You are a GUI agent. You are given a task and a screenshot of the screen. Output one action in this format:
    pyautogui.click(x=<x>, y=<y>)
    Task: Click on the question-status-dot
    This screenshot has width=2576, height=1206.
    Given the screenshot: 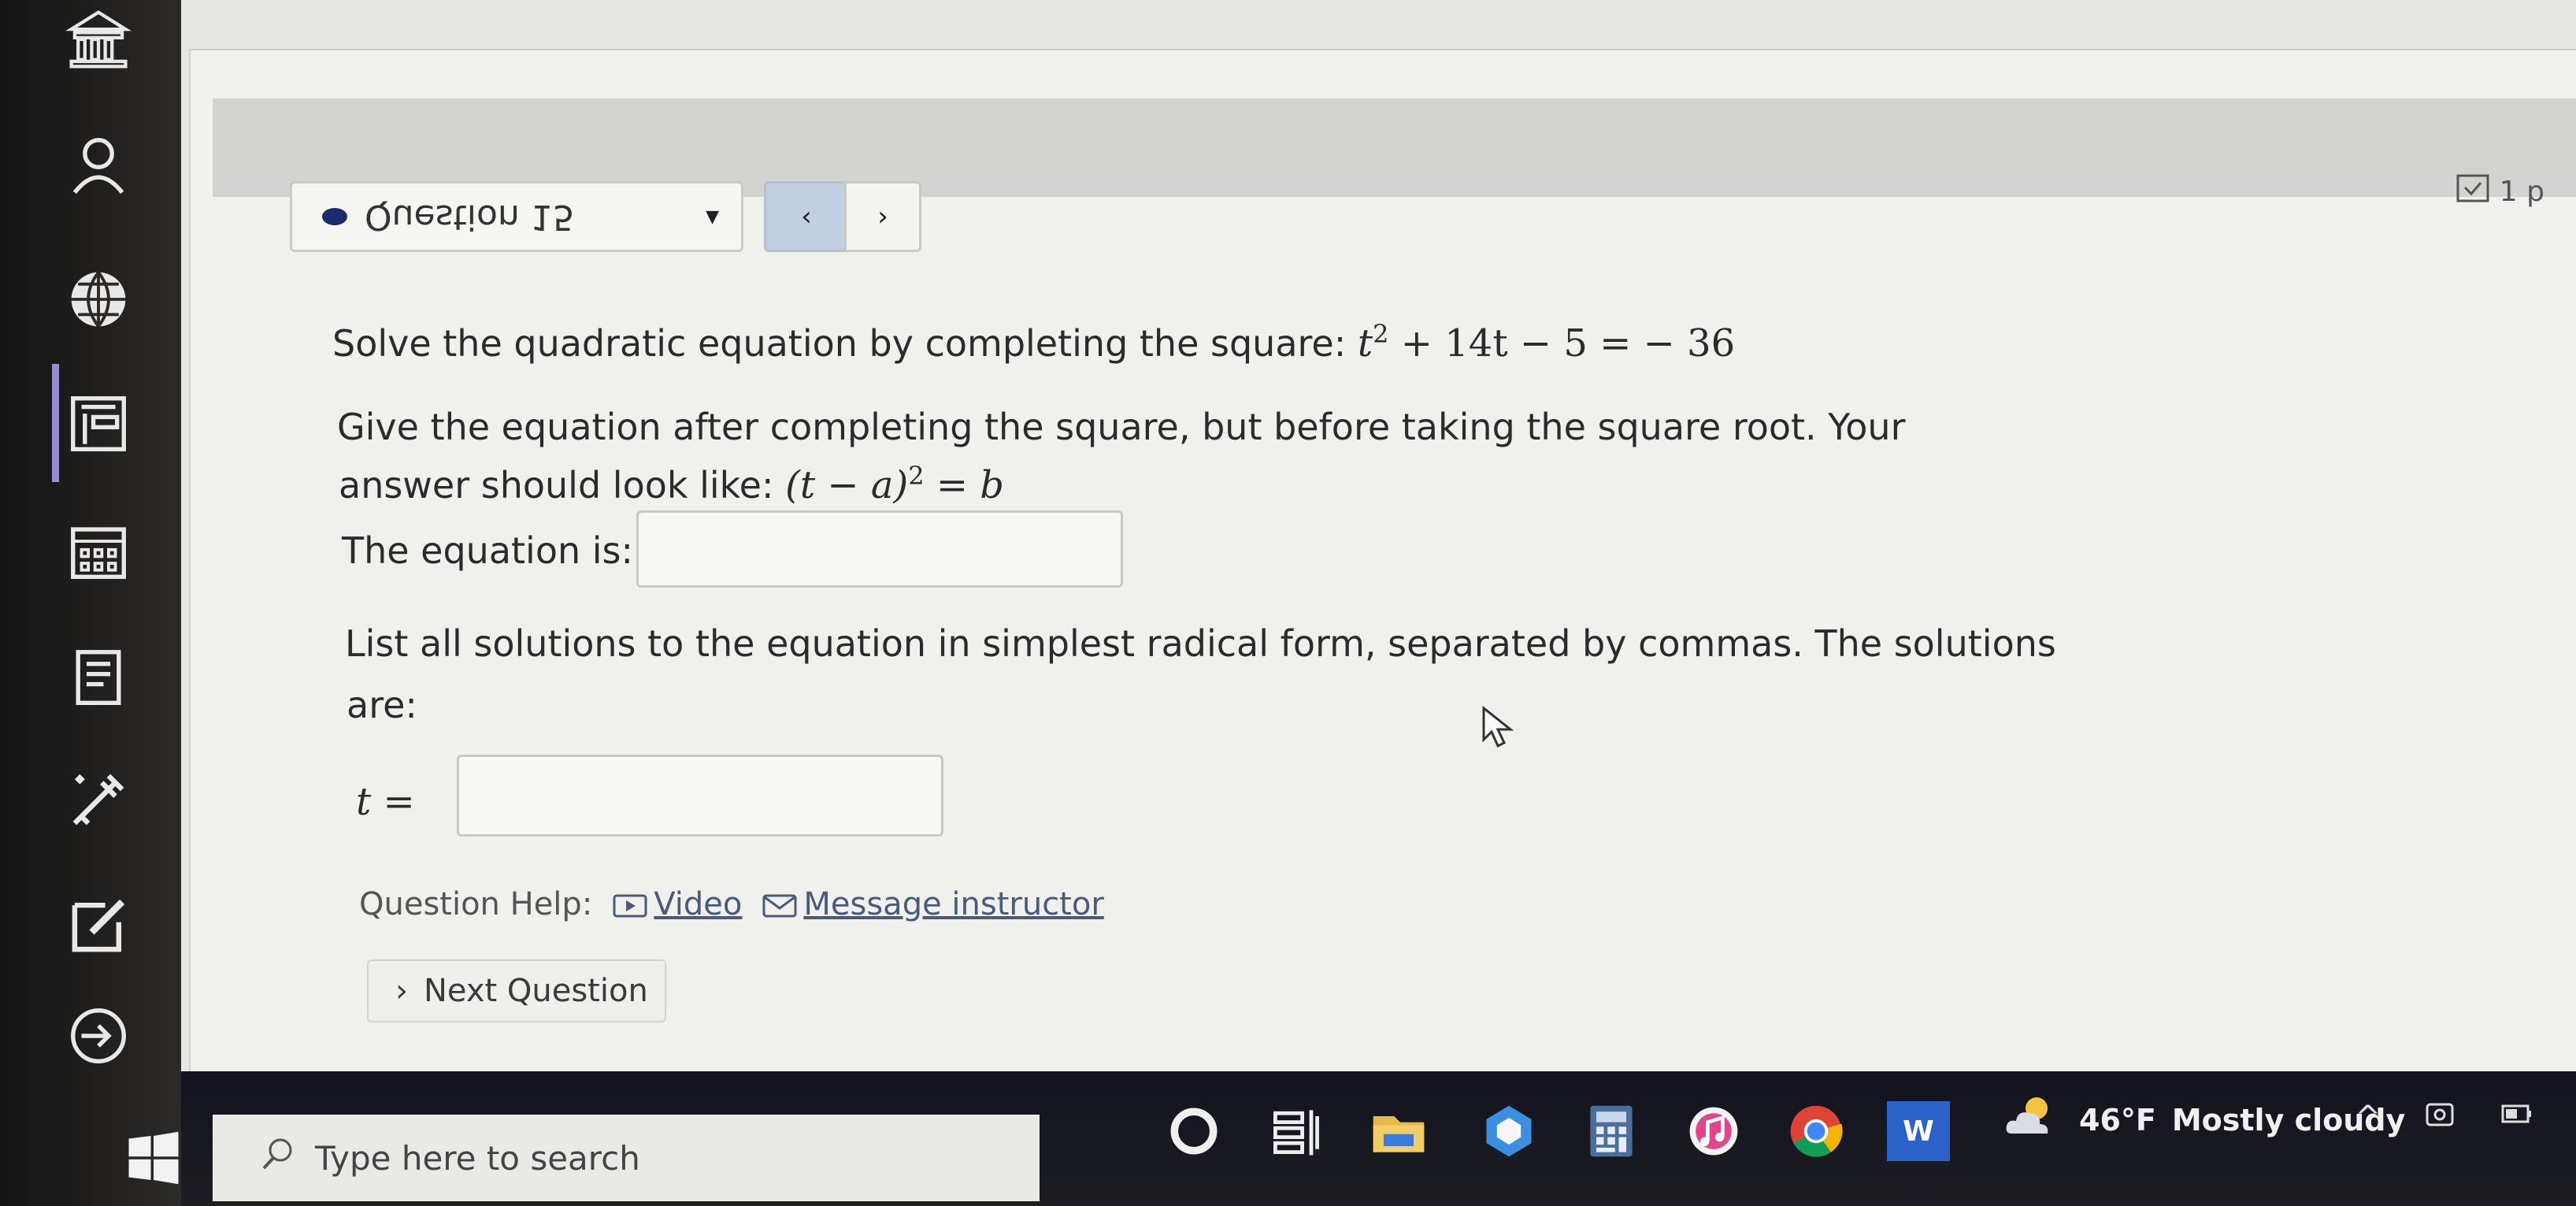 What is the action you would take?
    pyautogui.click(x=334, y=216)
    